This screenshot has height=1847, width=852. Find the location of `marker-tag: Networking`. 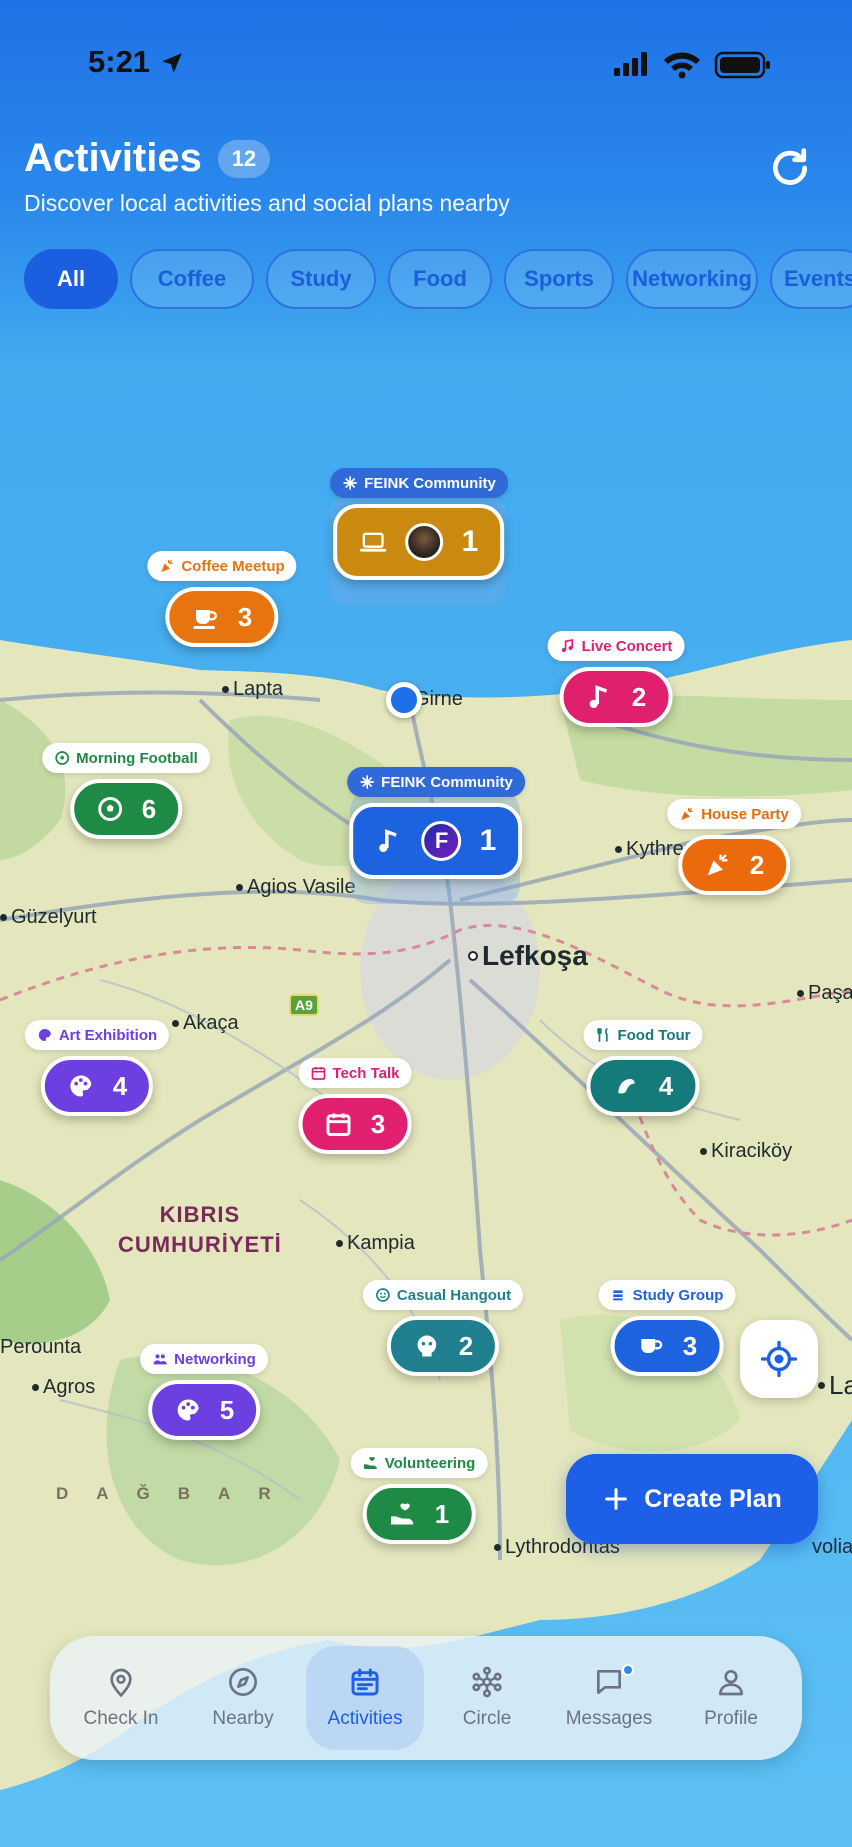

marker-tag: Networking is located at coordinates (204, 1359).